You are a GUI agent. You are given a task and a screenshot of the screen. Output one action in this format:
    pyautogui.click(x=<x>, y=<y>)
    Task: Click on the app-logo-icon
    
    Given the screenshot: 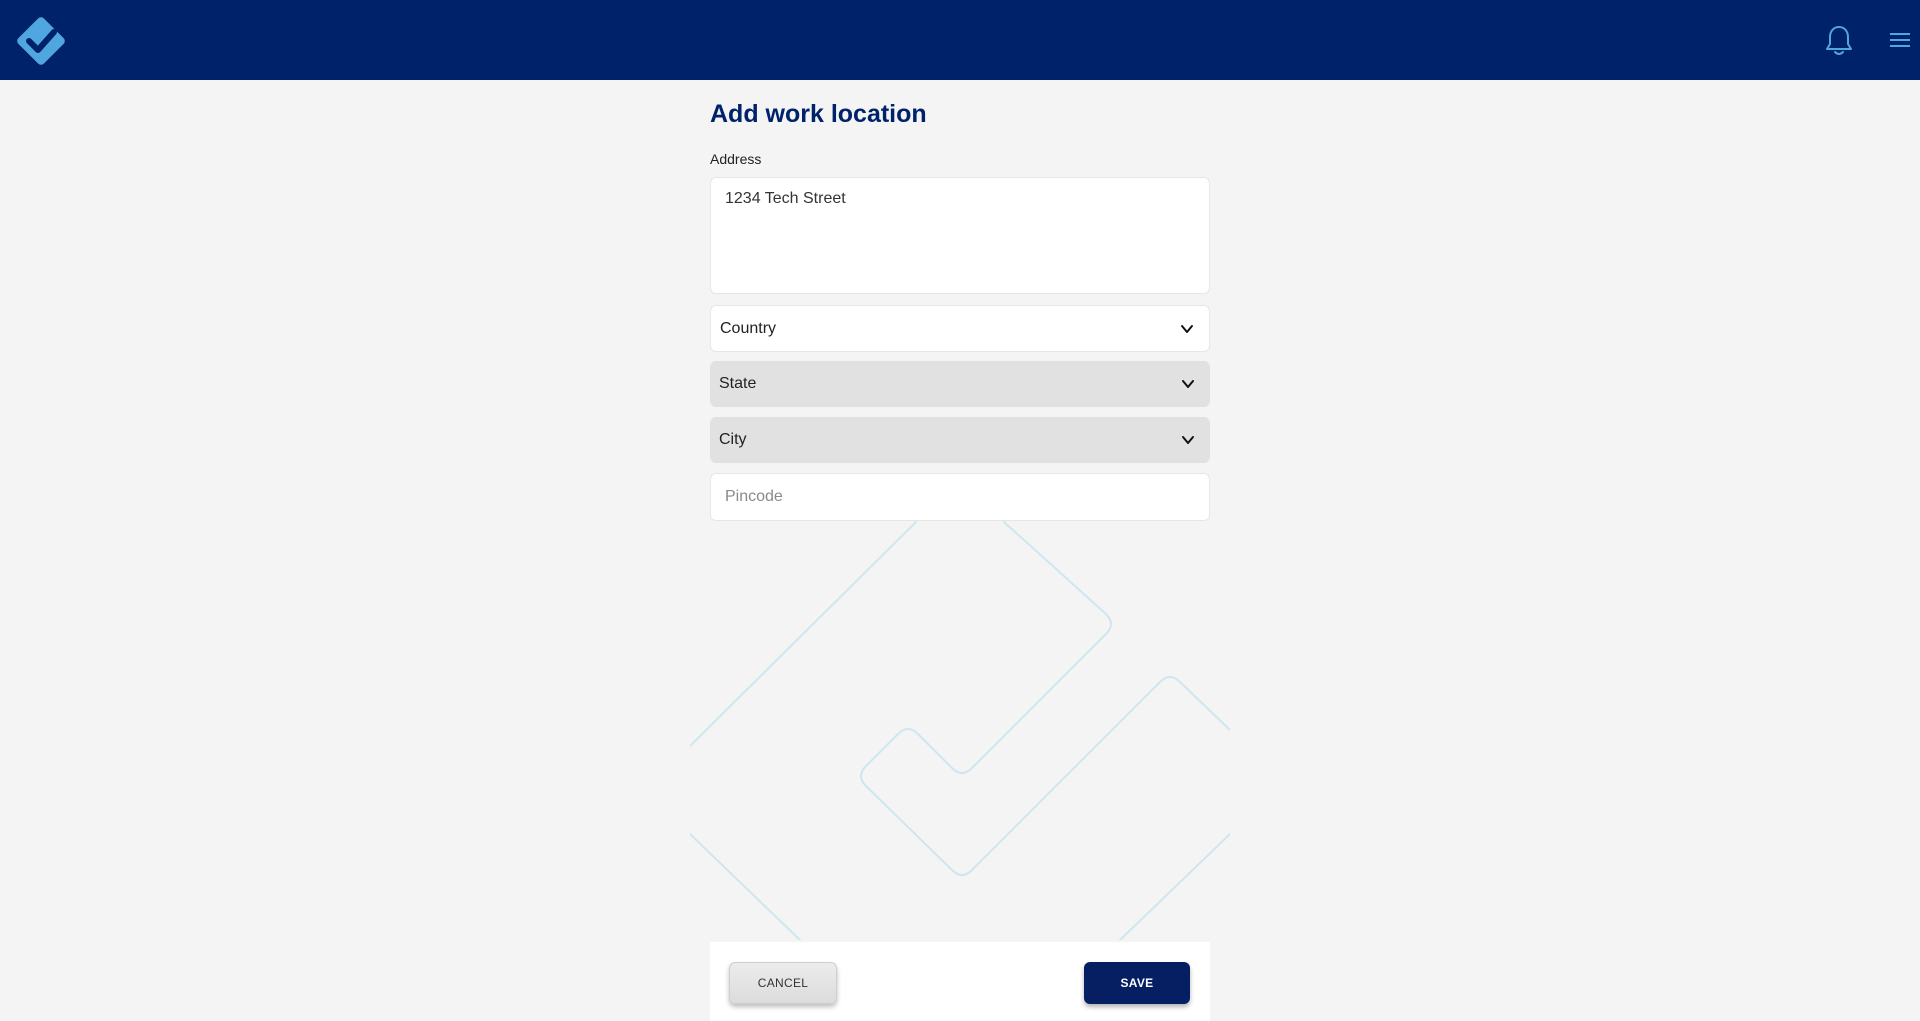 What is the action you would take?
    pyautogui.click(x=41, y=41)
    